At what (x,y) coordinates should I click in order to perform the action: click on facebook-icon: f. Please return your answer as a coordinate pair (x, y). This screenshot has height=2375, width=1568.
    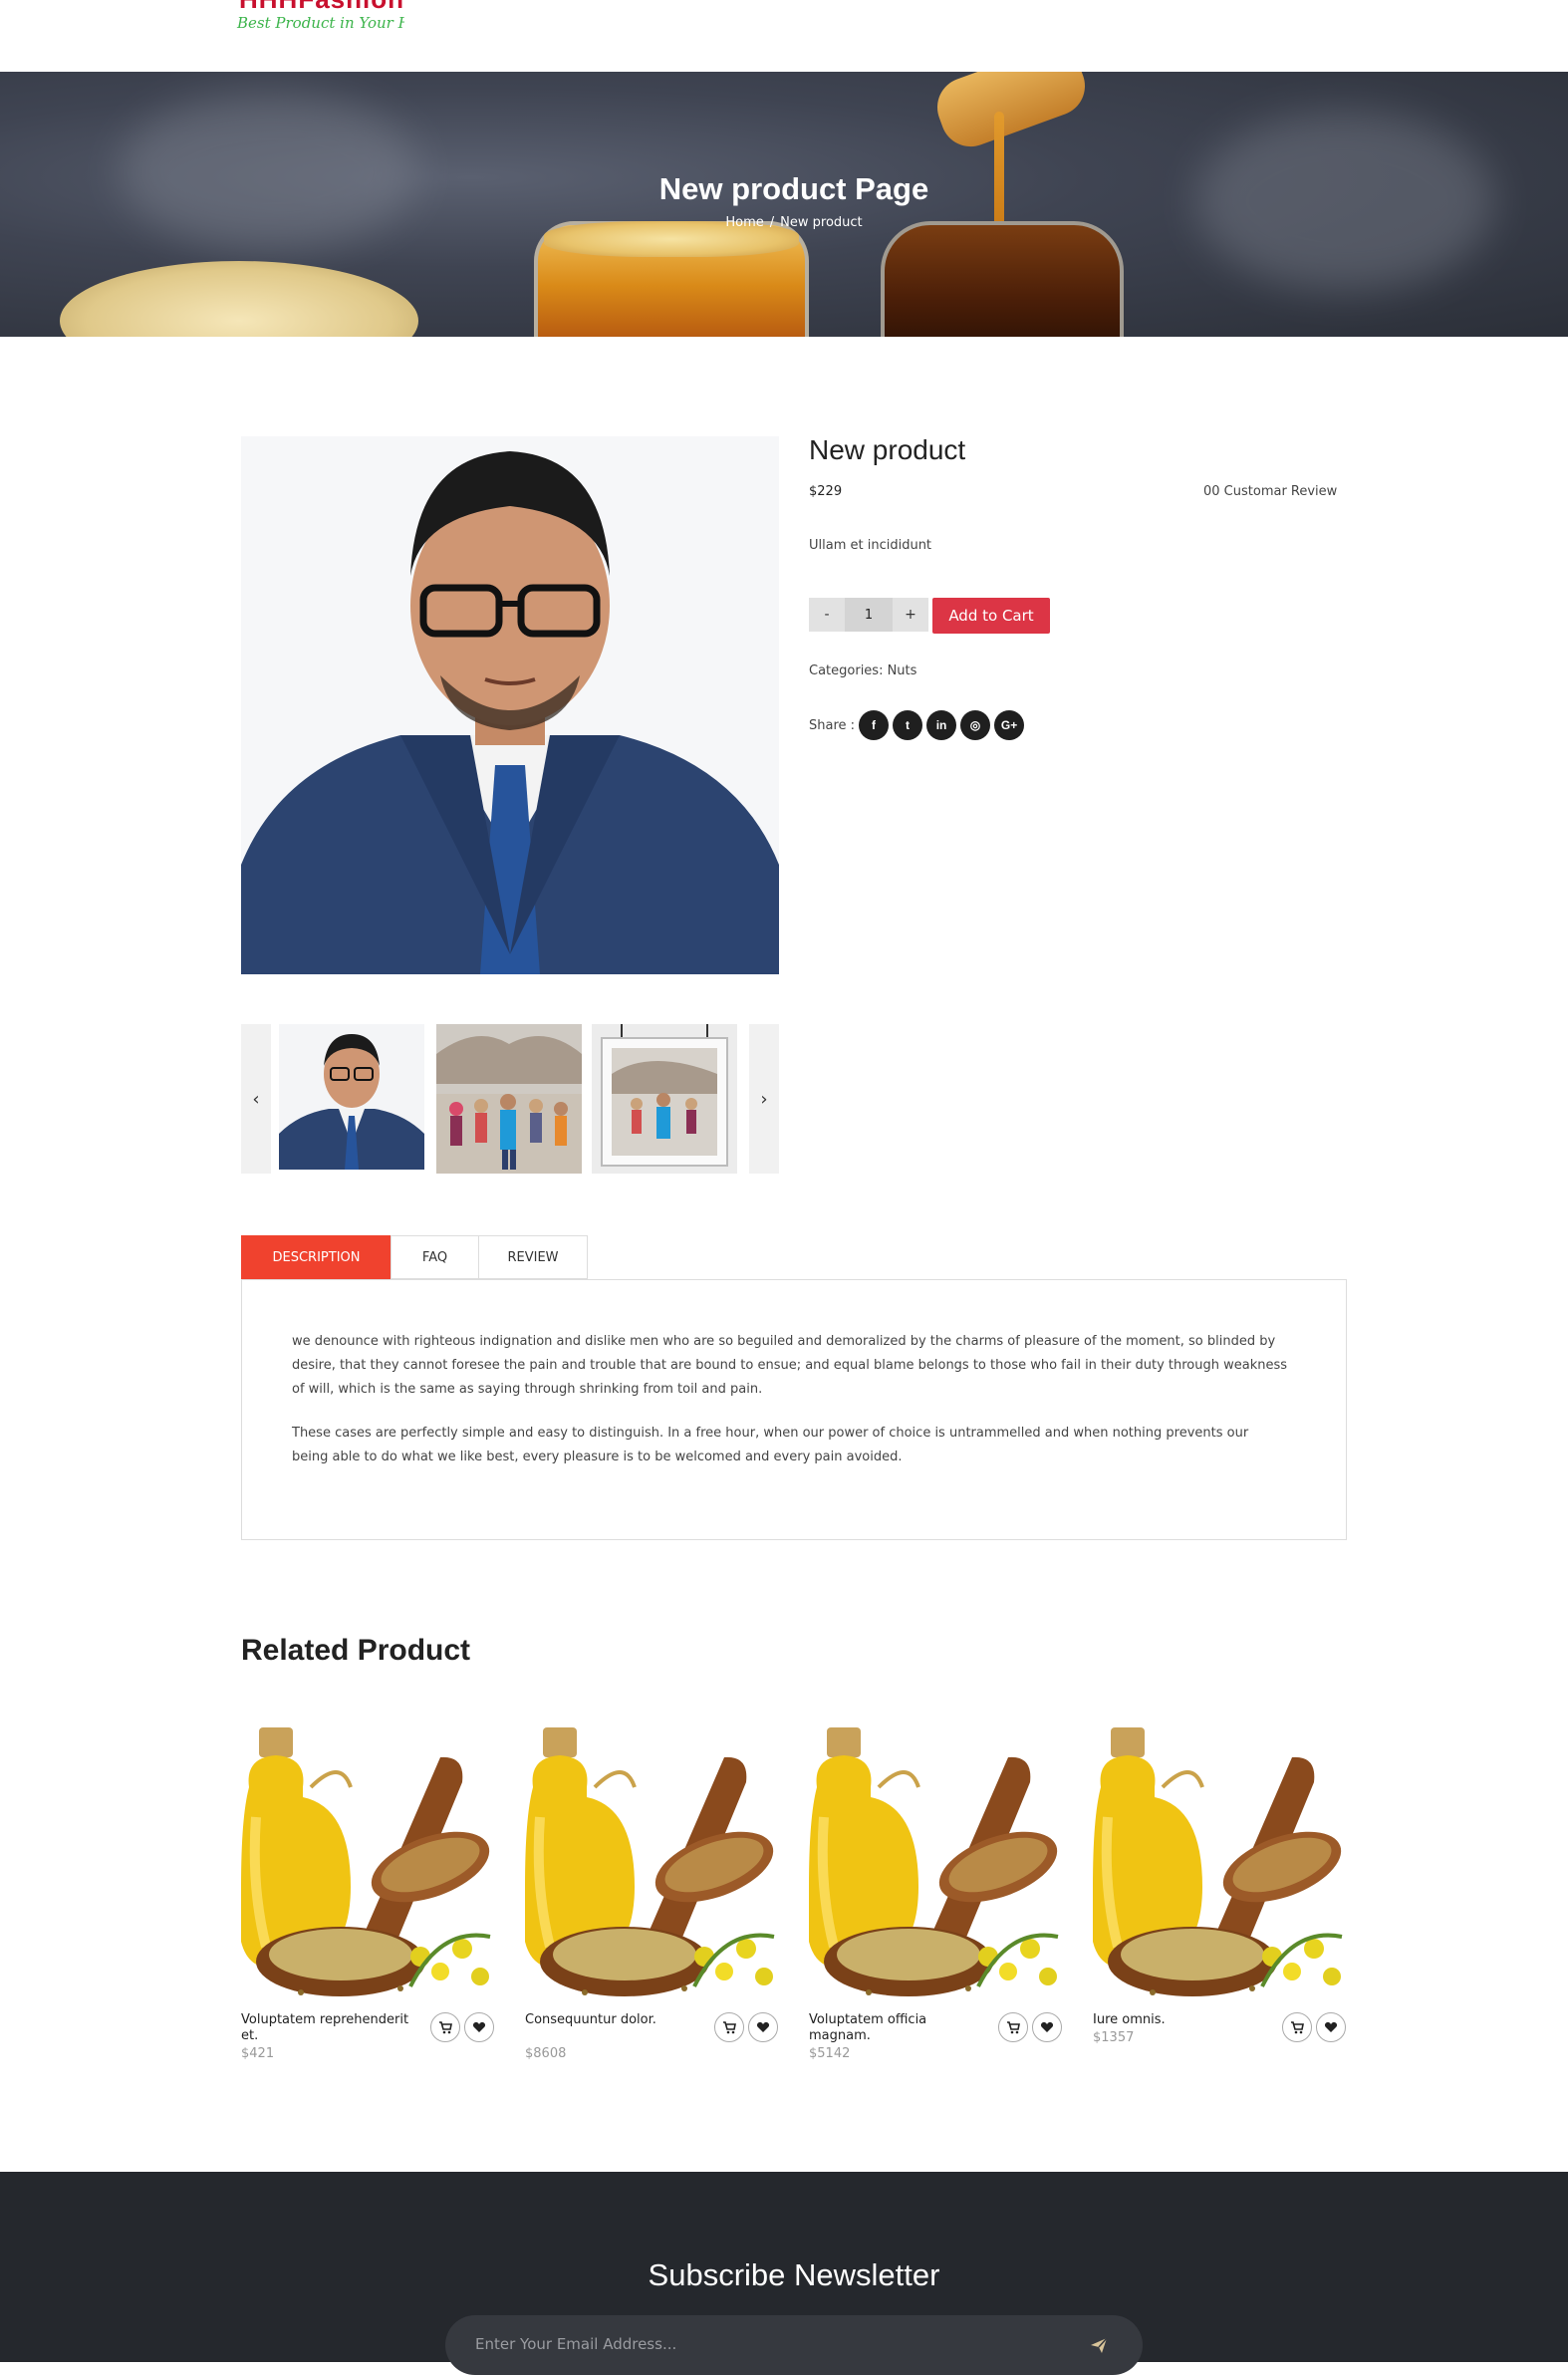
    Looking at the image, I should click on (874, 725).